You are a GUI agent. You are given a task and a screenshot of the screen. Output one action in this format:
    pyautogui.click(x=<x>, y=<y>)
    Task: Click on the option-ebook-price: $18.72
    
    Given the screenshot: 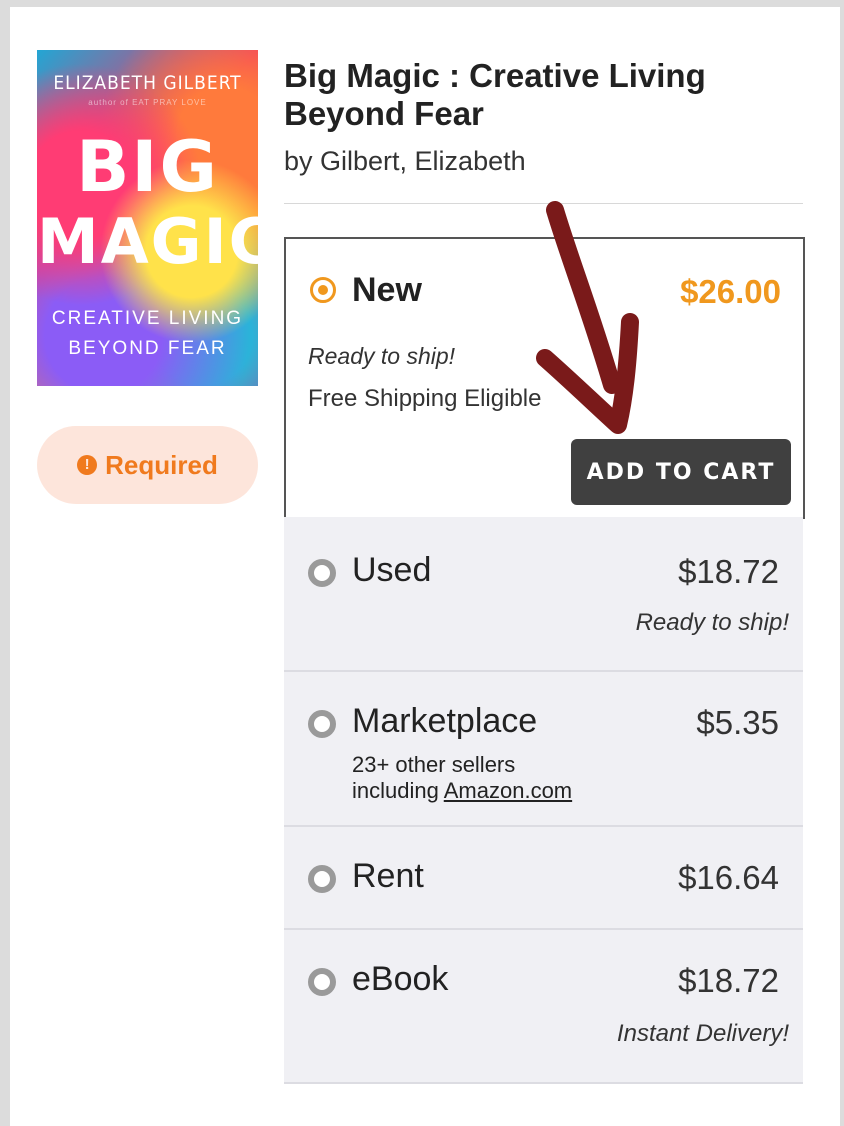 What is the action you would take?
    pyautogui.click(x=728, y=980)
    